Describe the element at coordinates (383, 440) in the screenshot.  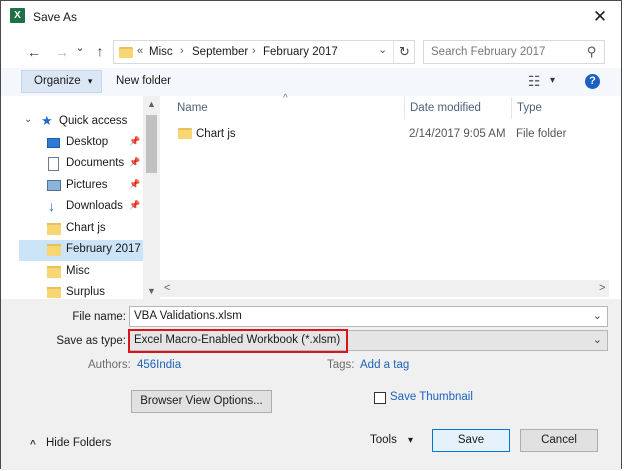
I see `tools-button: Tools` at that location.